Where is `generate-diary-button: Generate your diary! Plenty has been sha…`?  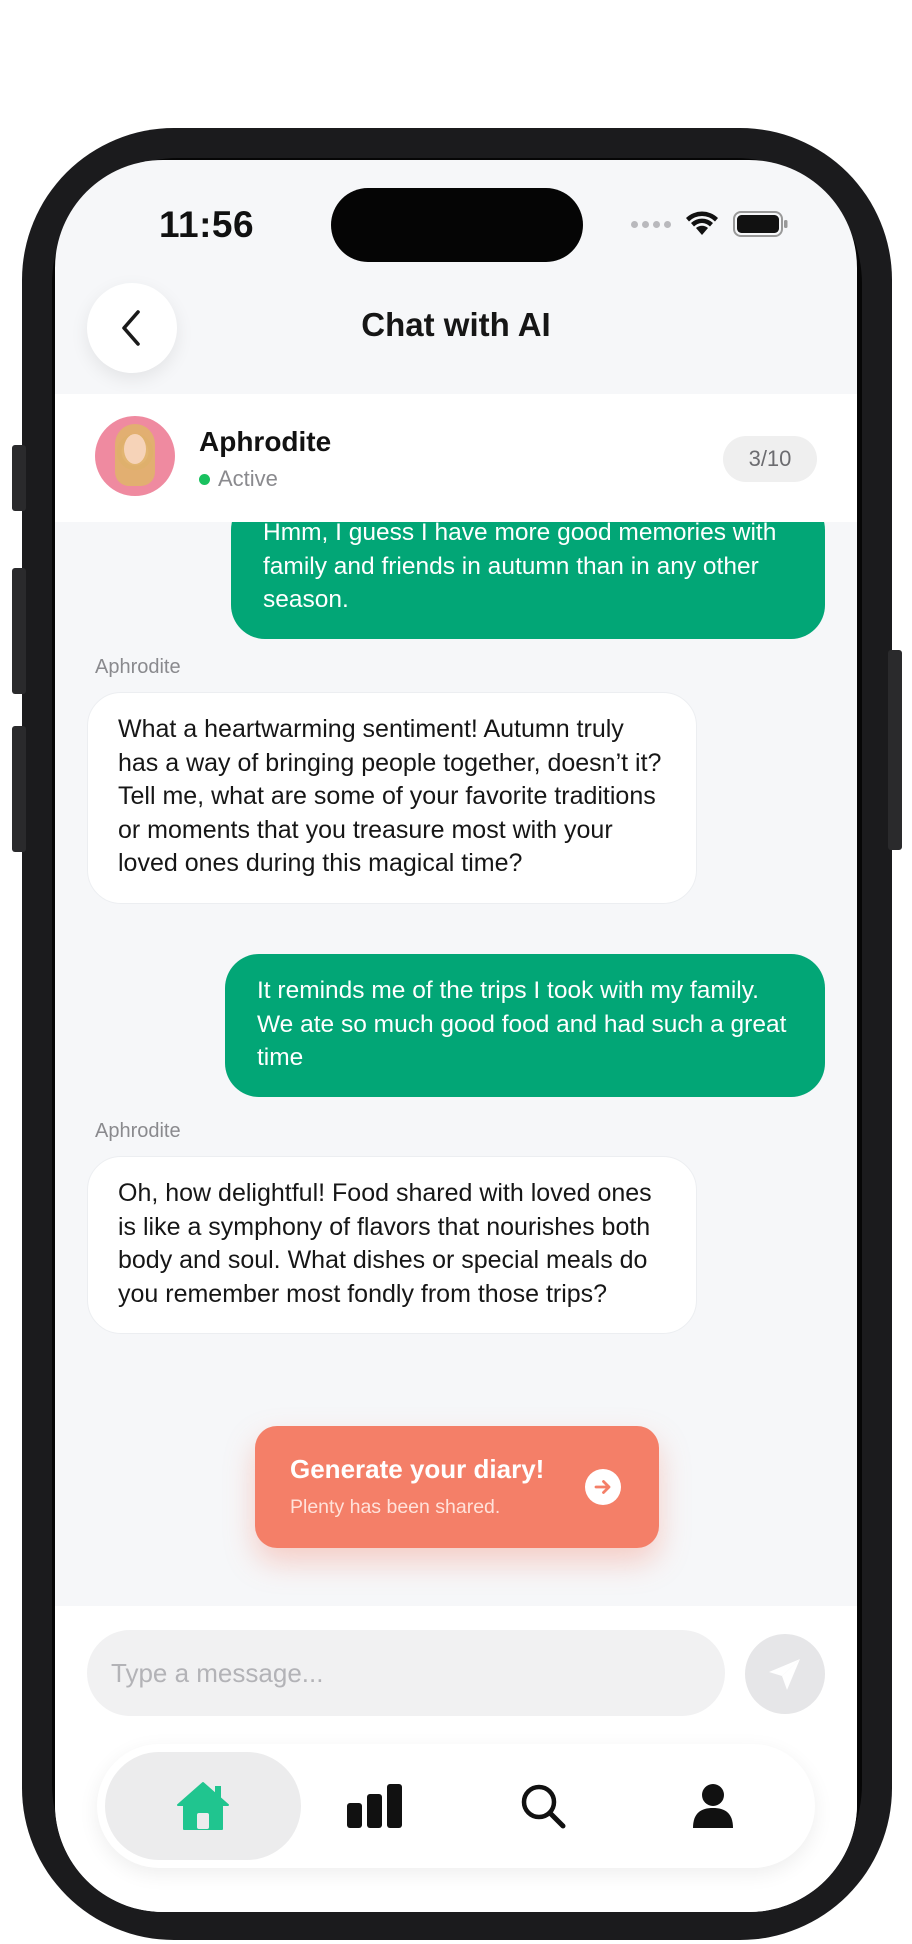
generate-diary-button: Generate your diary! Plenty has been sha… is located at coordinates (457, 1487).